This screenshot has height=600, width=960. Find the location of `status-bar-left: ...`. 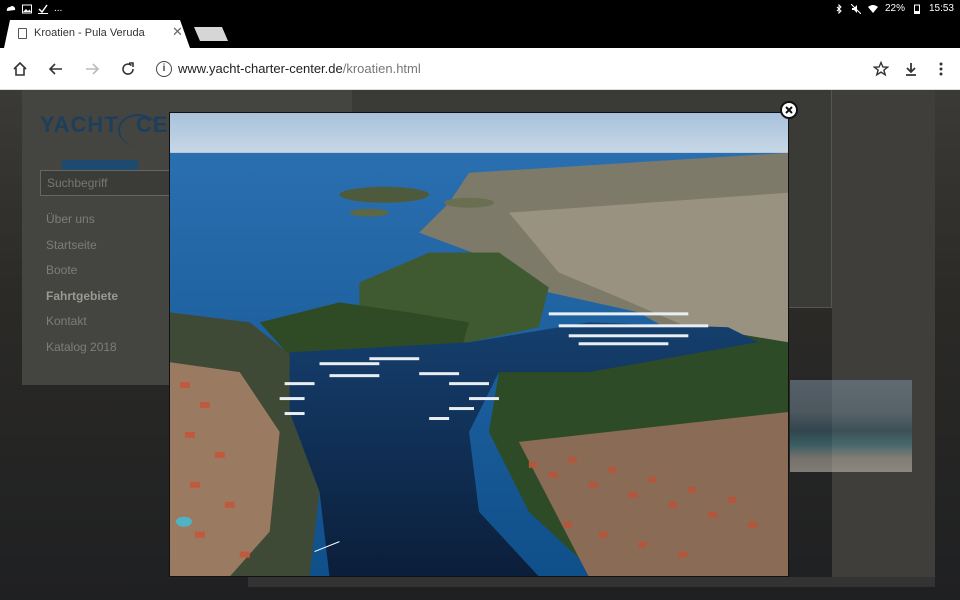

status-bar-left: ... is located at coordinates (34, 8).